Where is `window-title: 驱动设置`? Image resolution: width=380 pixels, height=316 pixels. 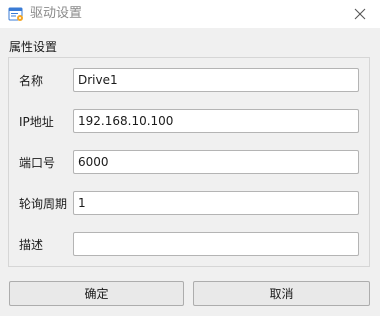 window-title: 驱动设置 is located at coordinates (56, 13).